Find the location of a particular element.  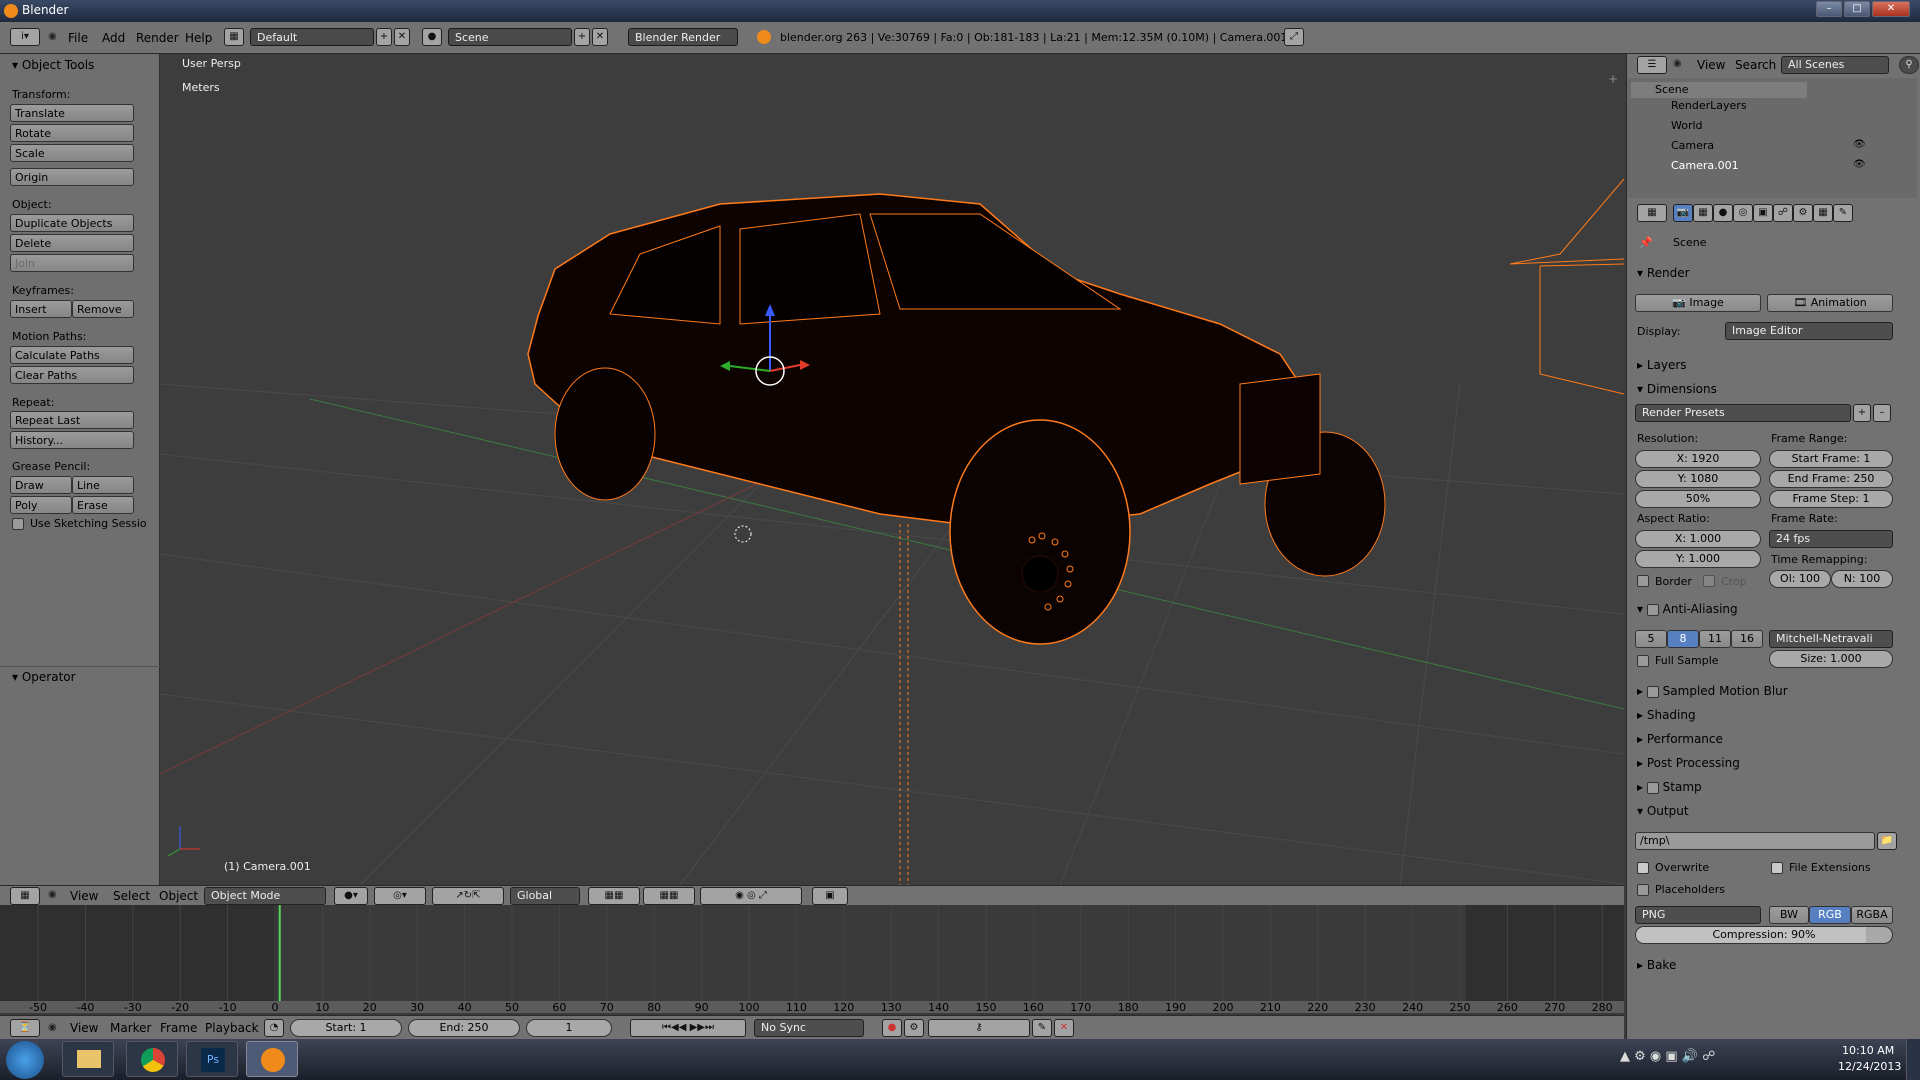

collapse-outliner-menu-icon: ◉ is located at coordinates (1677, 63).